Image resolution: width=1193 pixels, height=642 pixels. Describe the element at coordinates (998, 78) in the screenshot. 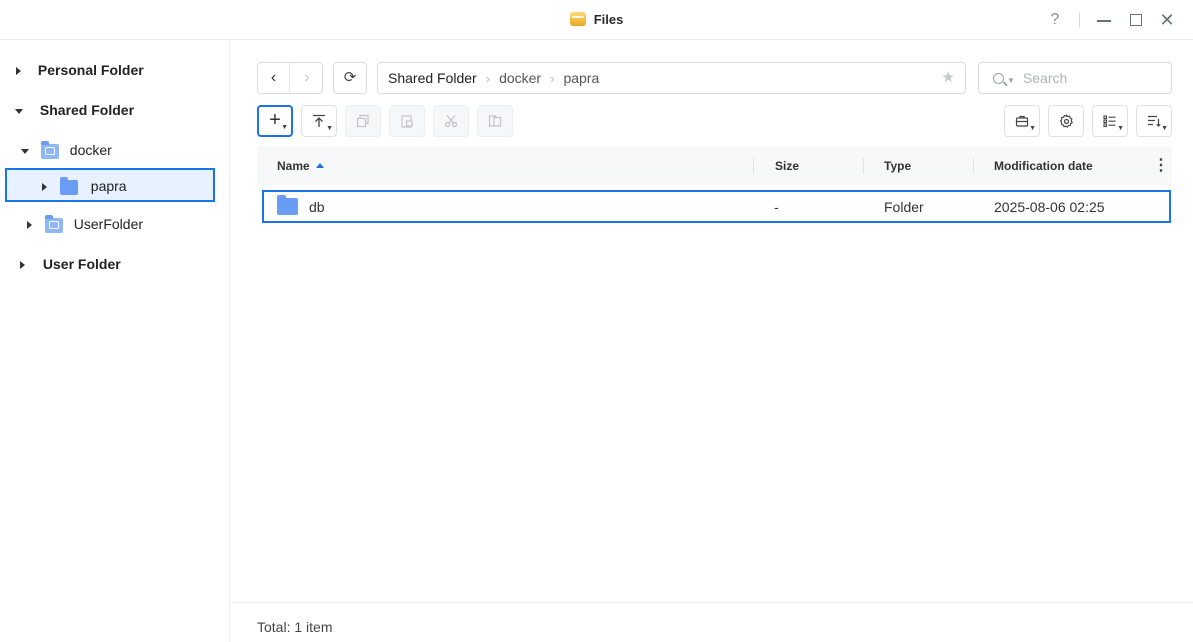

I see `search-icon` at that location.